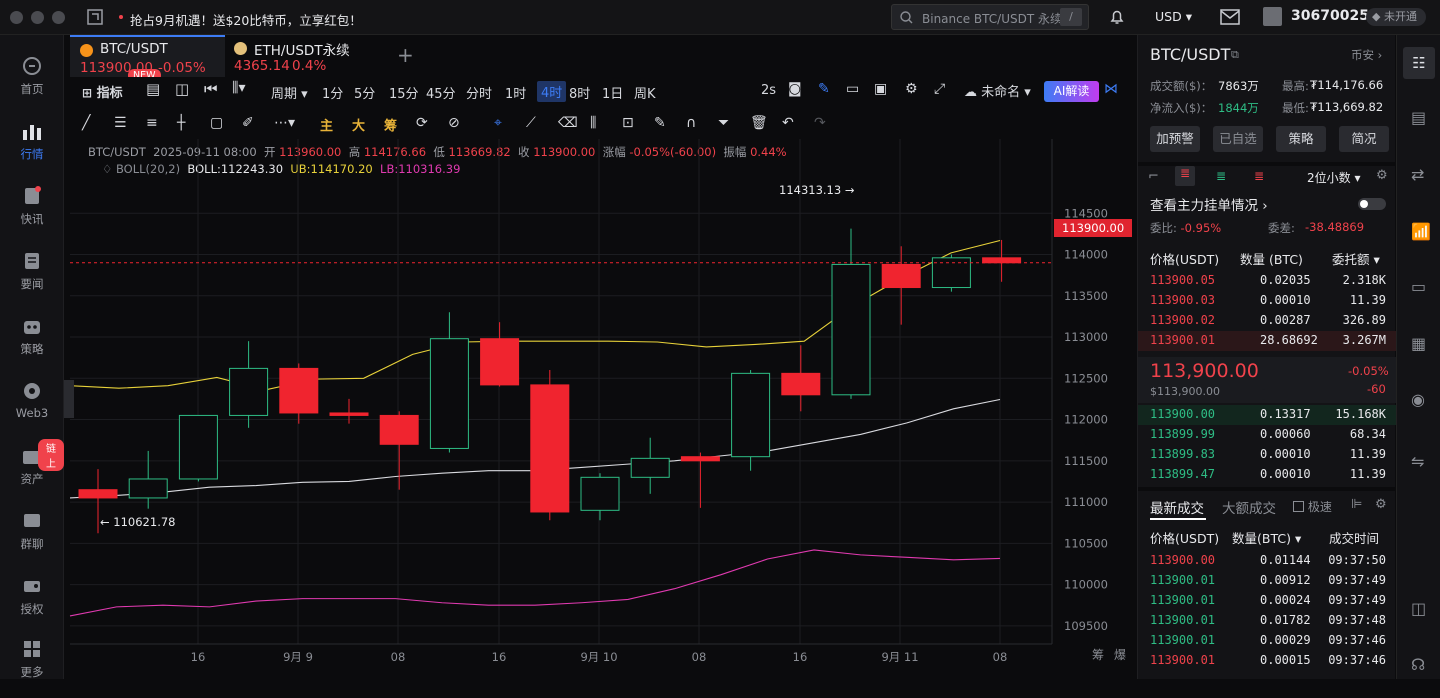 This screenshot has width=1440, height=698. I want to click on exchange-link: 币安 ›, so click(1366, 55).